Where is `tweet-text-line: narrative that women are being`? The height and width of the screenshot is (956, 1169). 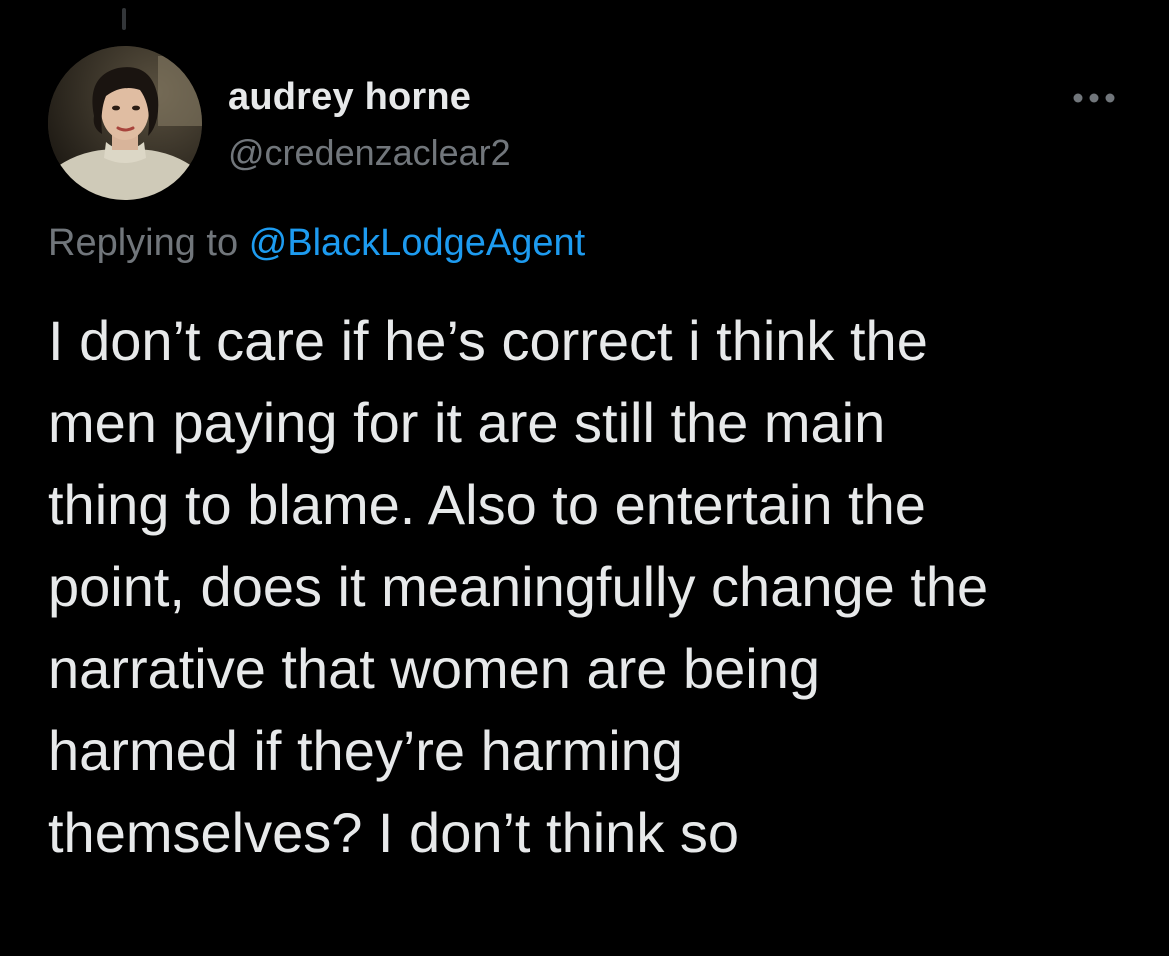
tweet-text-line: narrative that women are being is located at coordinates (434, 668).